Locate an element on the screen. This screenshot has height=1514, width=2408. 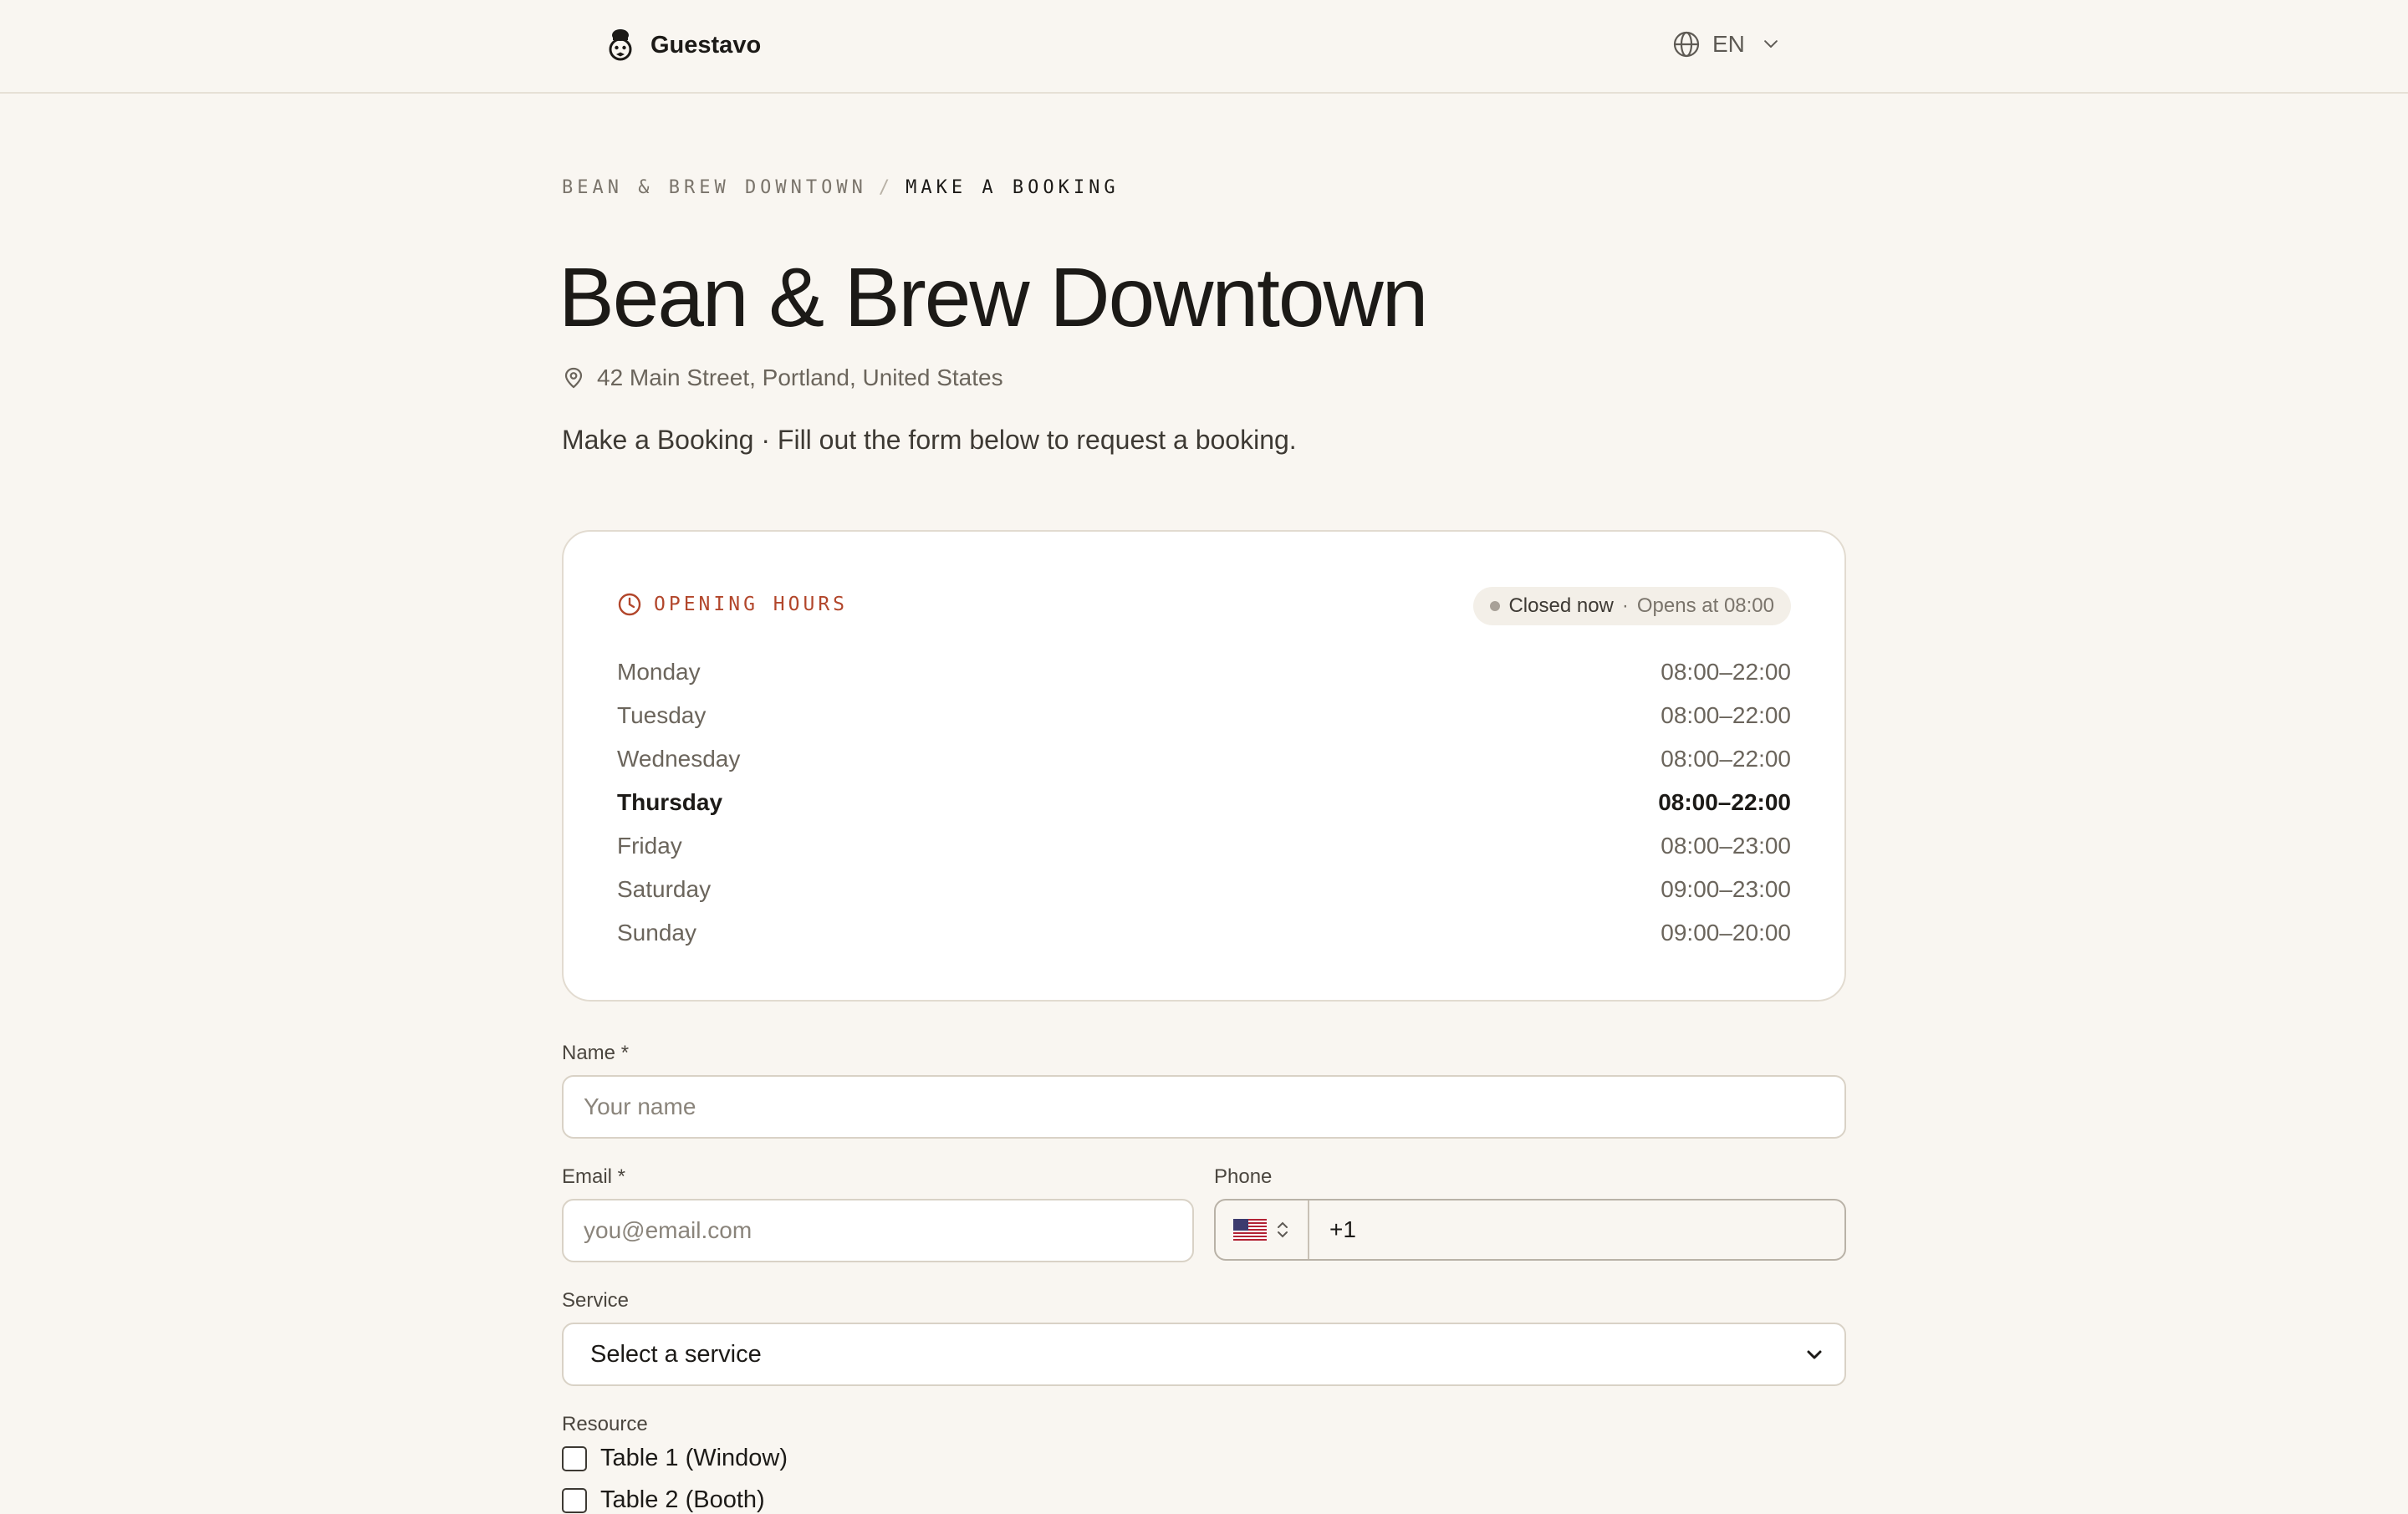
country-code-select is located at coordinates (1262, 1229).